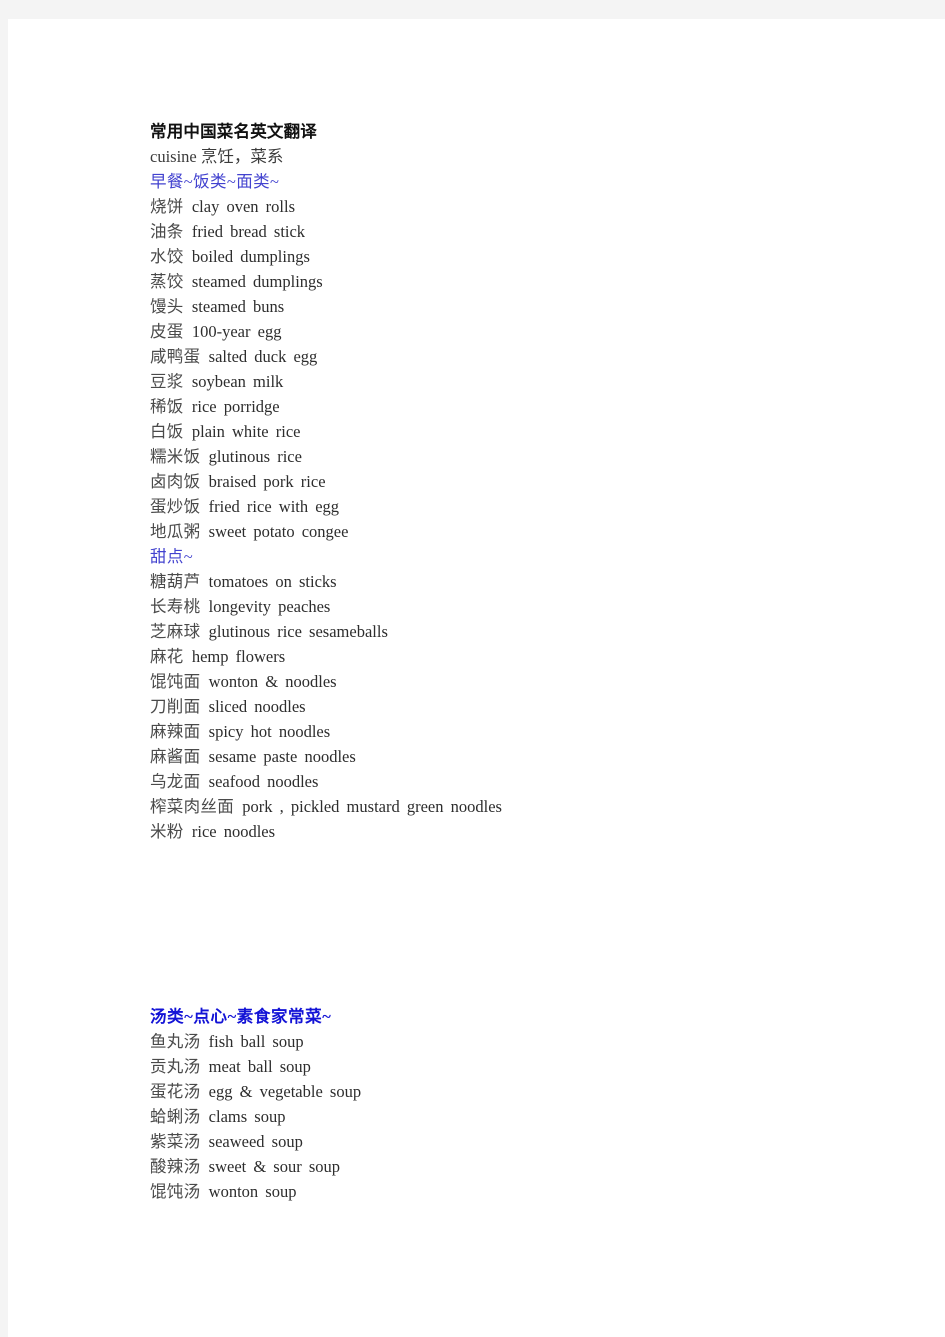 The image size is (945, 1337). I want to click on dish-name-en: sesame paste noodles, so click(282, 756).